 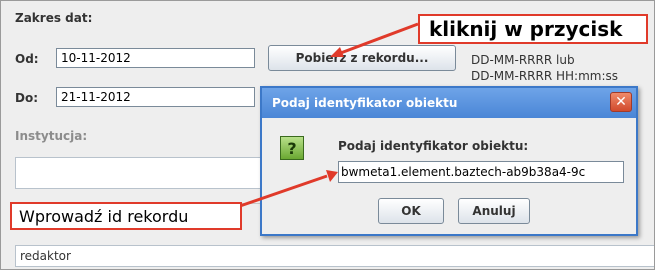 What do you see at coordinates (283, 191) in the screenshot?
I see `bottom-arrow-line` at bounding box center [283, 191].